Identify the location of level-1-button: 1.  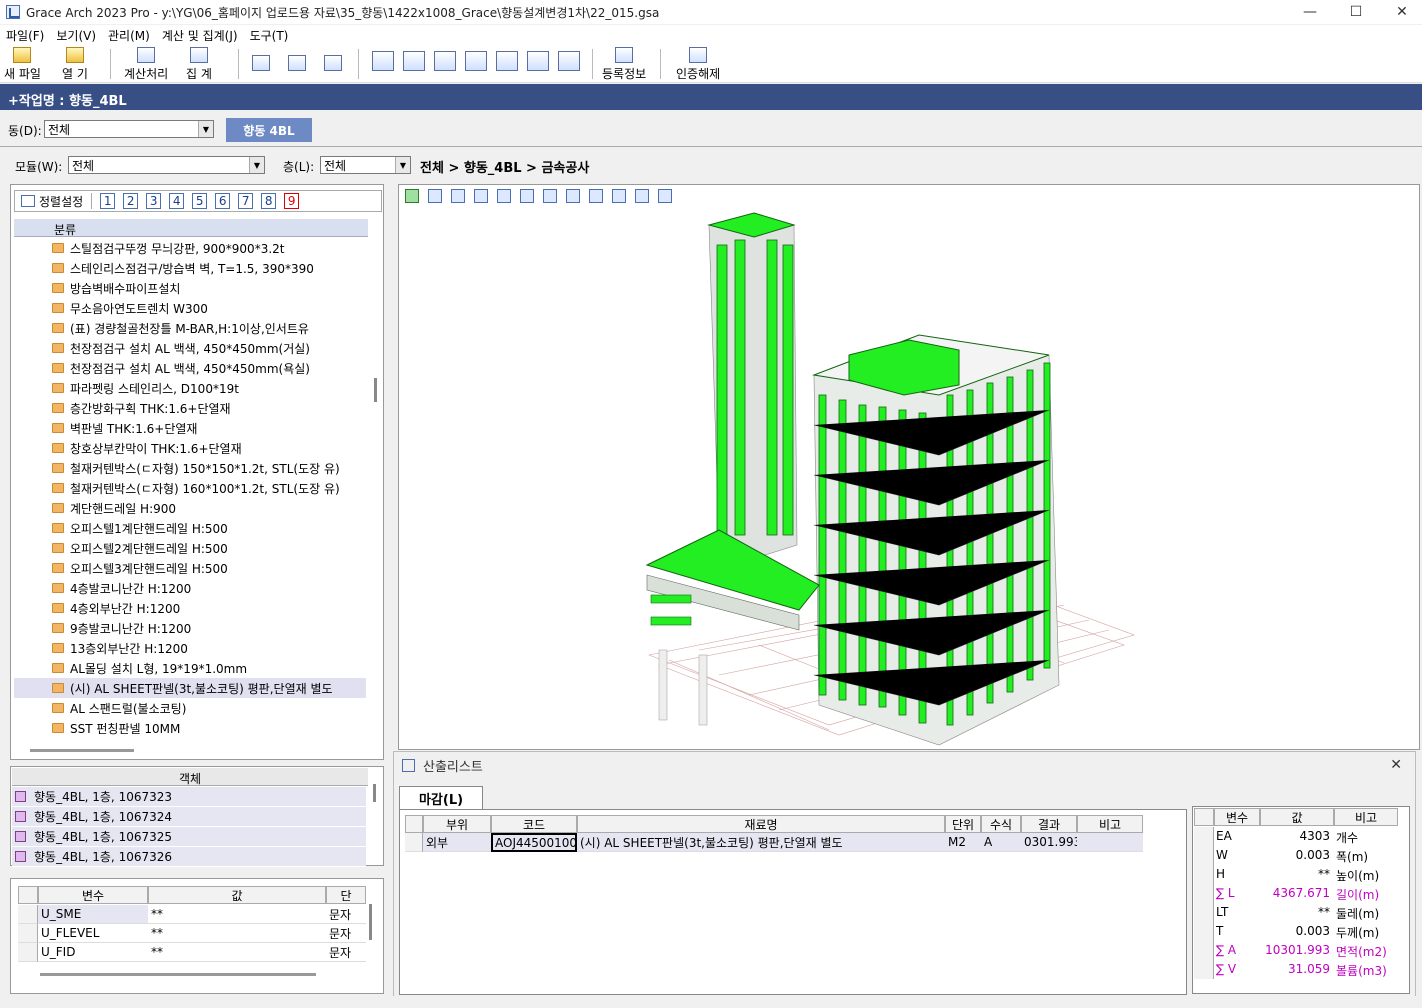
(108, 201).